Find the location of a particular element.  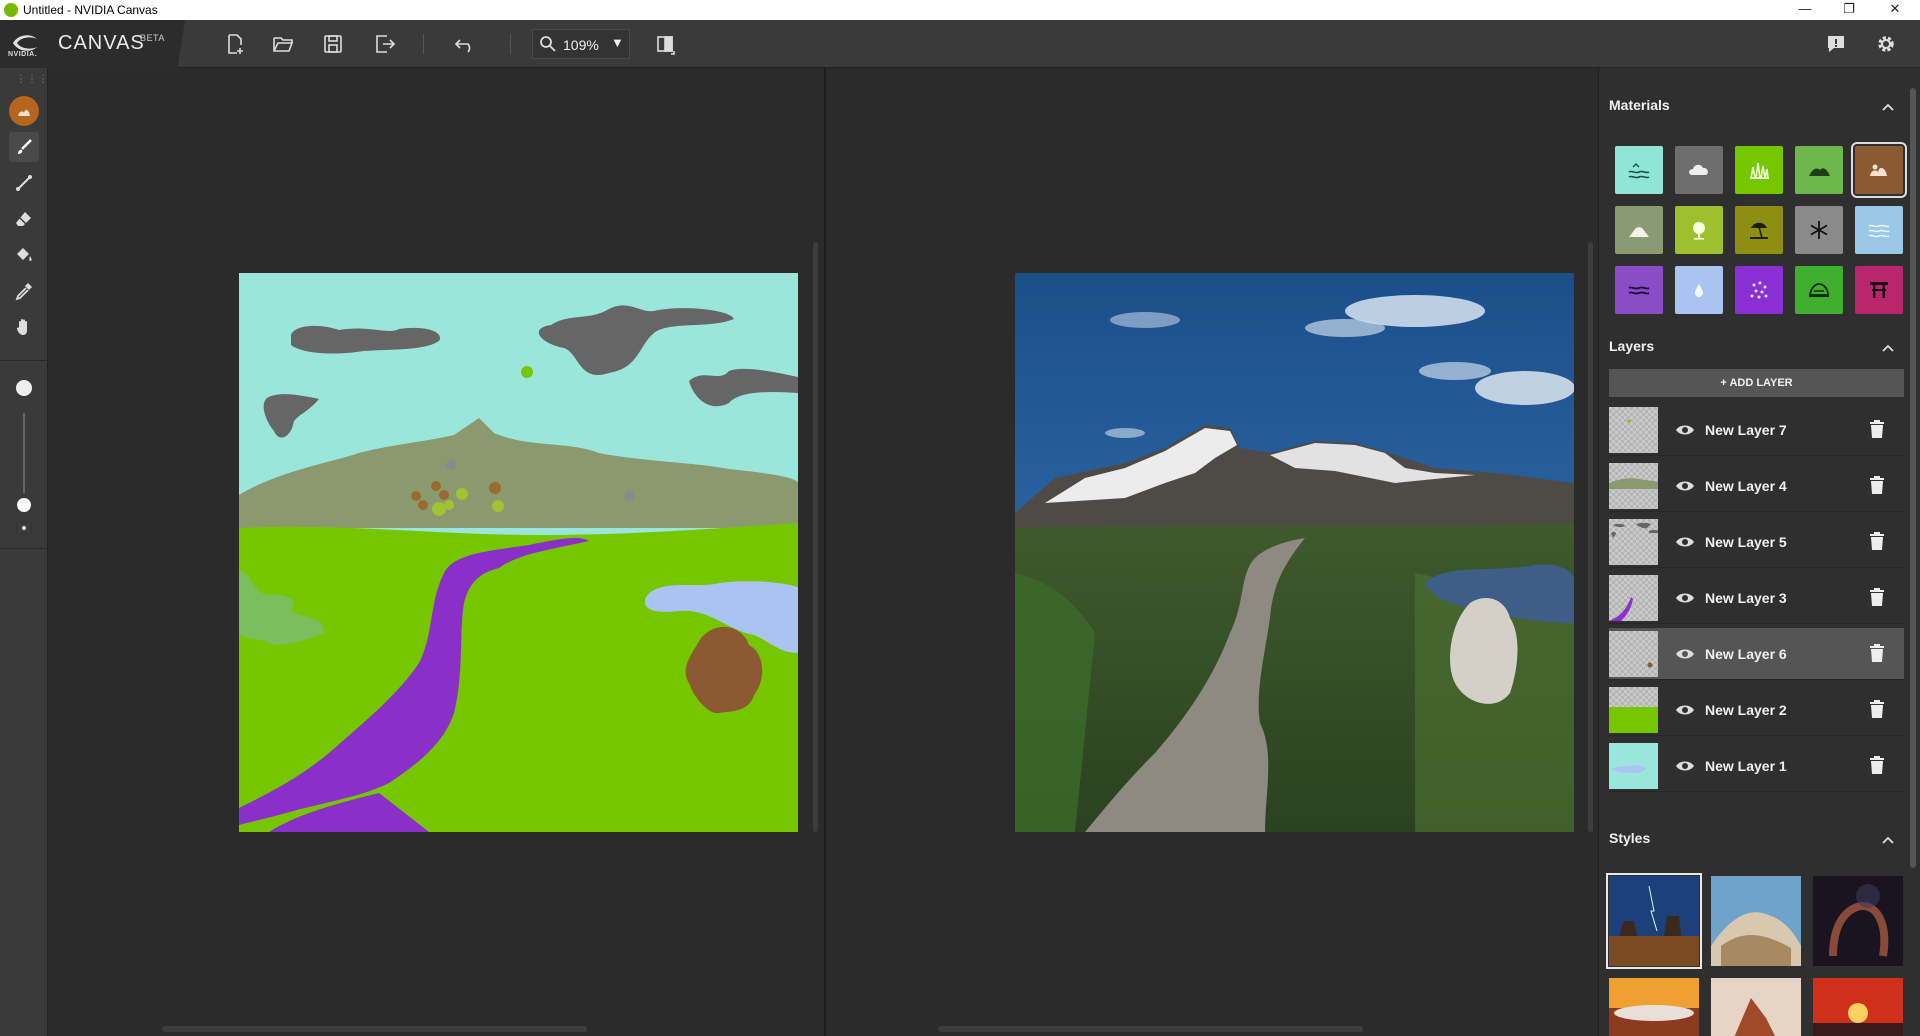

layer-row: New Layer 6 is located at coordinates (1756, 654).